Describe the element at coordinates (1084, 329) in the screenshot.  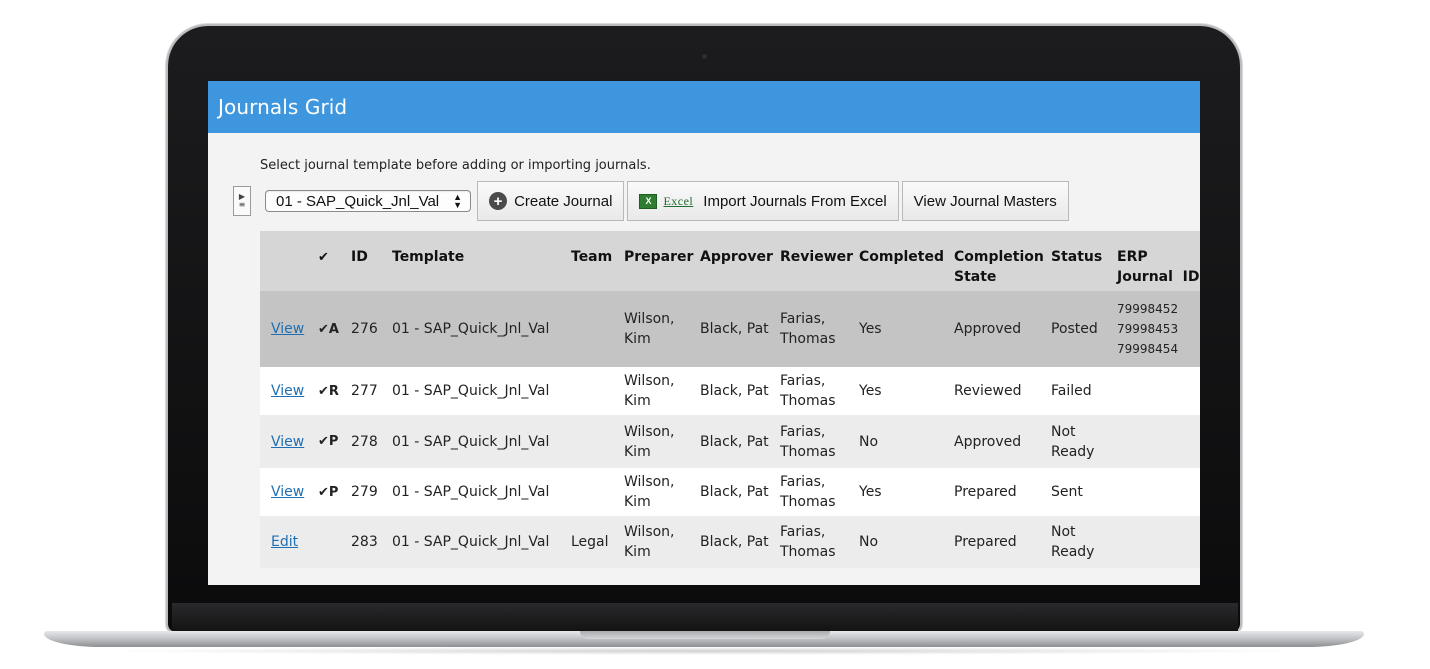
I see `row-status: Posted` at that location.